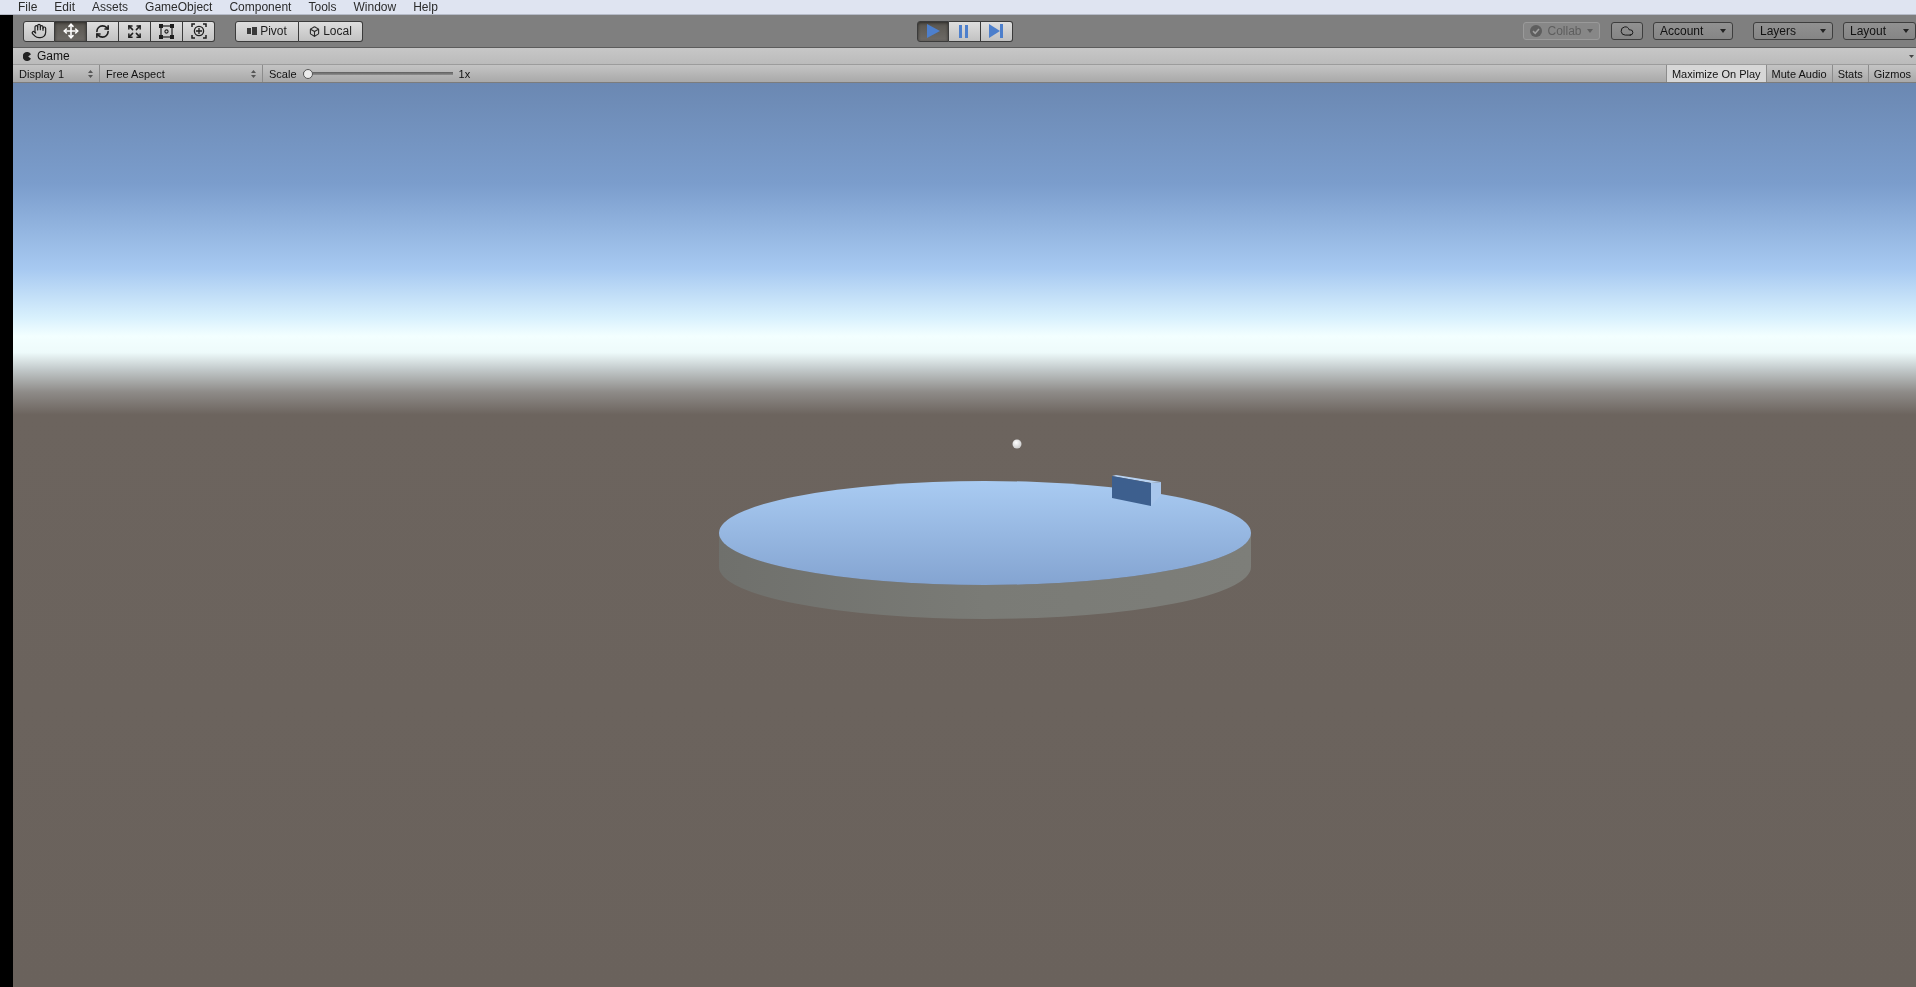 This screenshot has height=987, width=1916. What do you see at coordinates (1715, 73) in the screenshot?
I see `toggle-button: Maximize On Play` at bounding box center [1715, 73].